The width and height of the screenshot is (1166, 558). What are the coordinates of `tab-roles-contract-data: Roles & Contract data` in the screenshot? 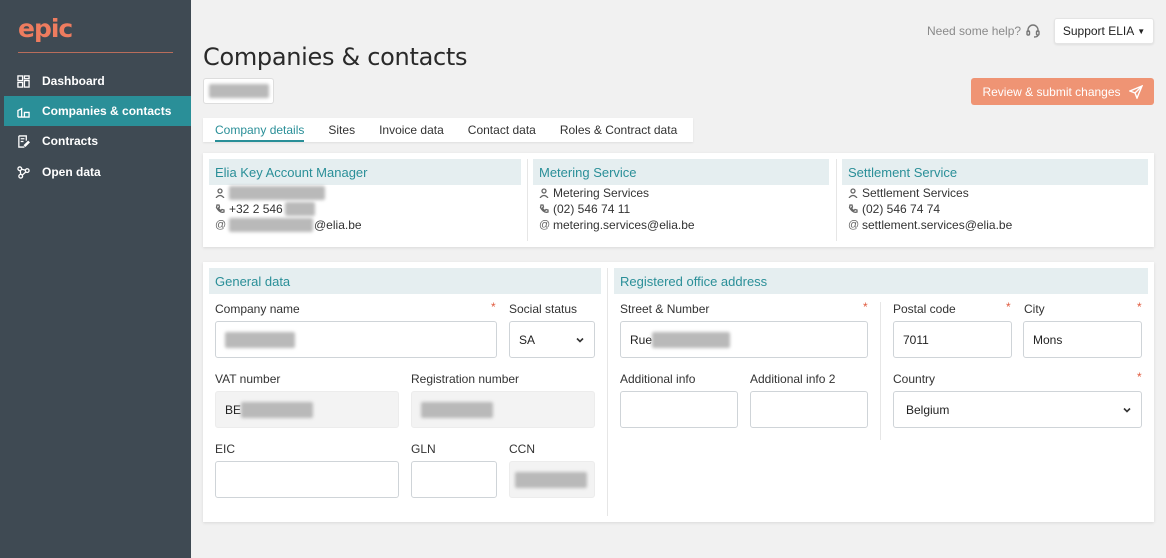 It's located at (618, 130).